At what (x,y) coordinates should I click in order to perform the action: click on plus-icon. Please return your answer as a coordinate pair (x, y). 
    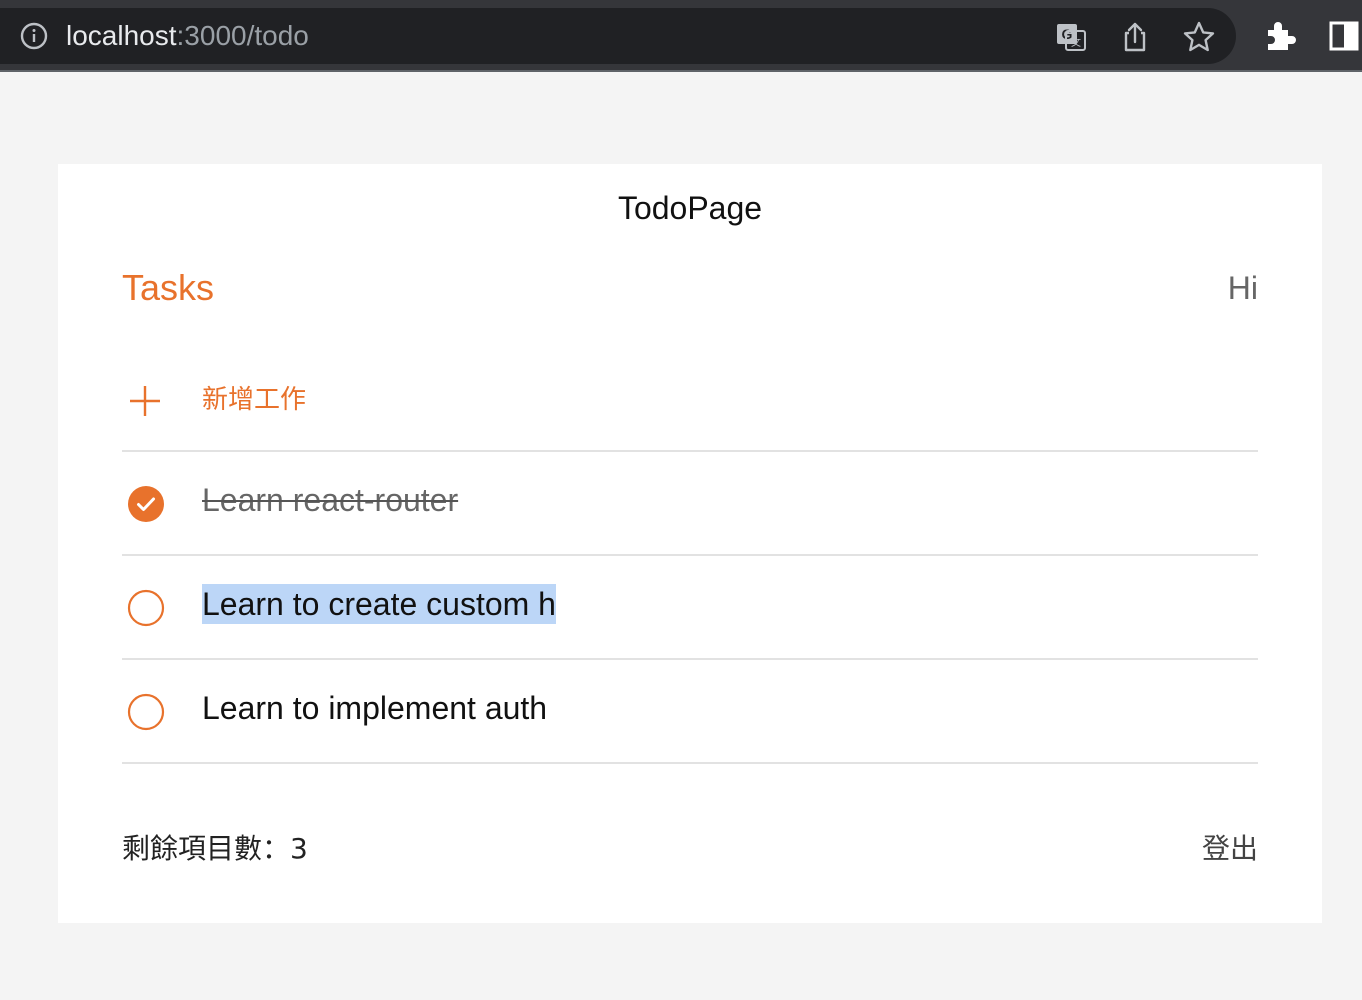
    Looking at the image, I should click on (145, 401).